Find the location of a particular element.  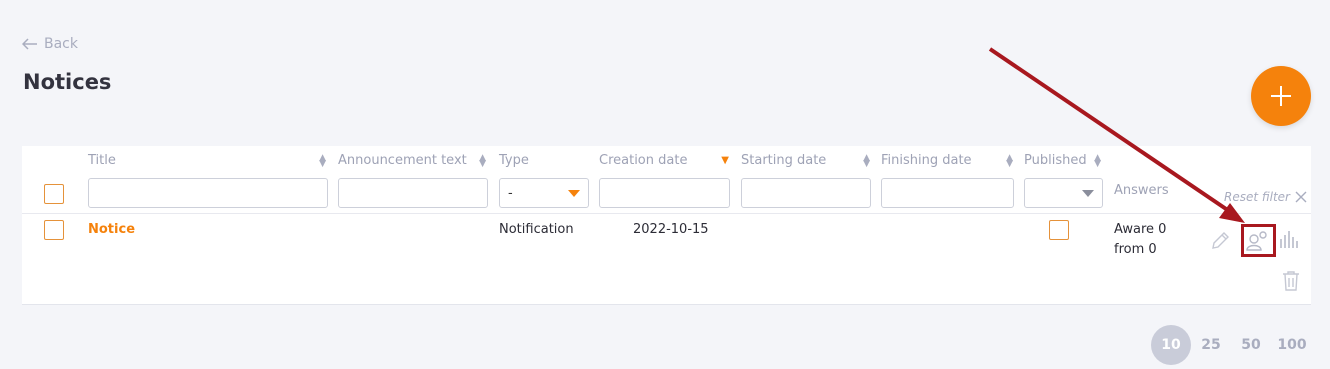

column-header-creation-date: Creation date ▼ is located at coordinates (664, 160).